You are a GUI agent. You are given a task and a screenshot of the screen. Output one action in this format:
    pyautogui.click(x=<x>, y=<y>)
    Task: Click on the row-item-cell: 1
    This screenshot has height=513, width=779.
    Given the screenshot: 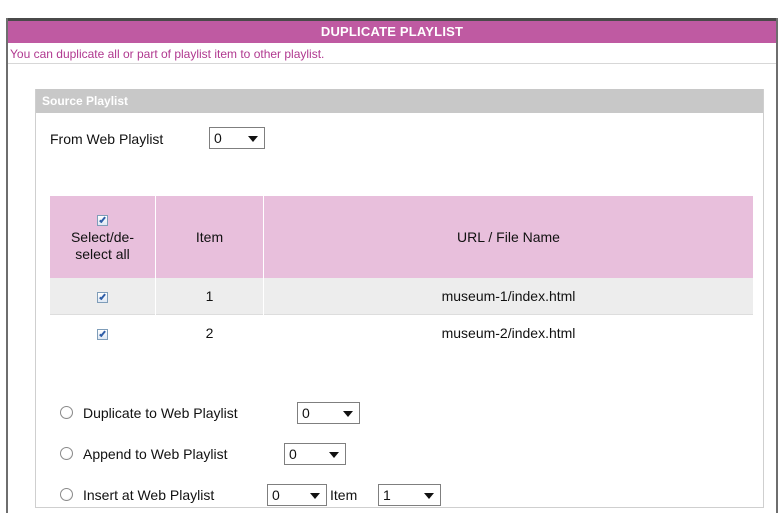 What is the action you would take?
    pyautogui.click(x=209, y=296)
    